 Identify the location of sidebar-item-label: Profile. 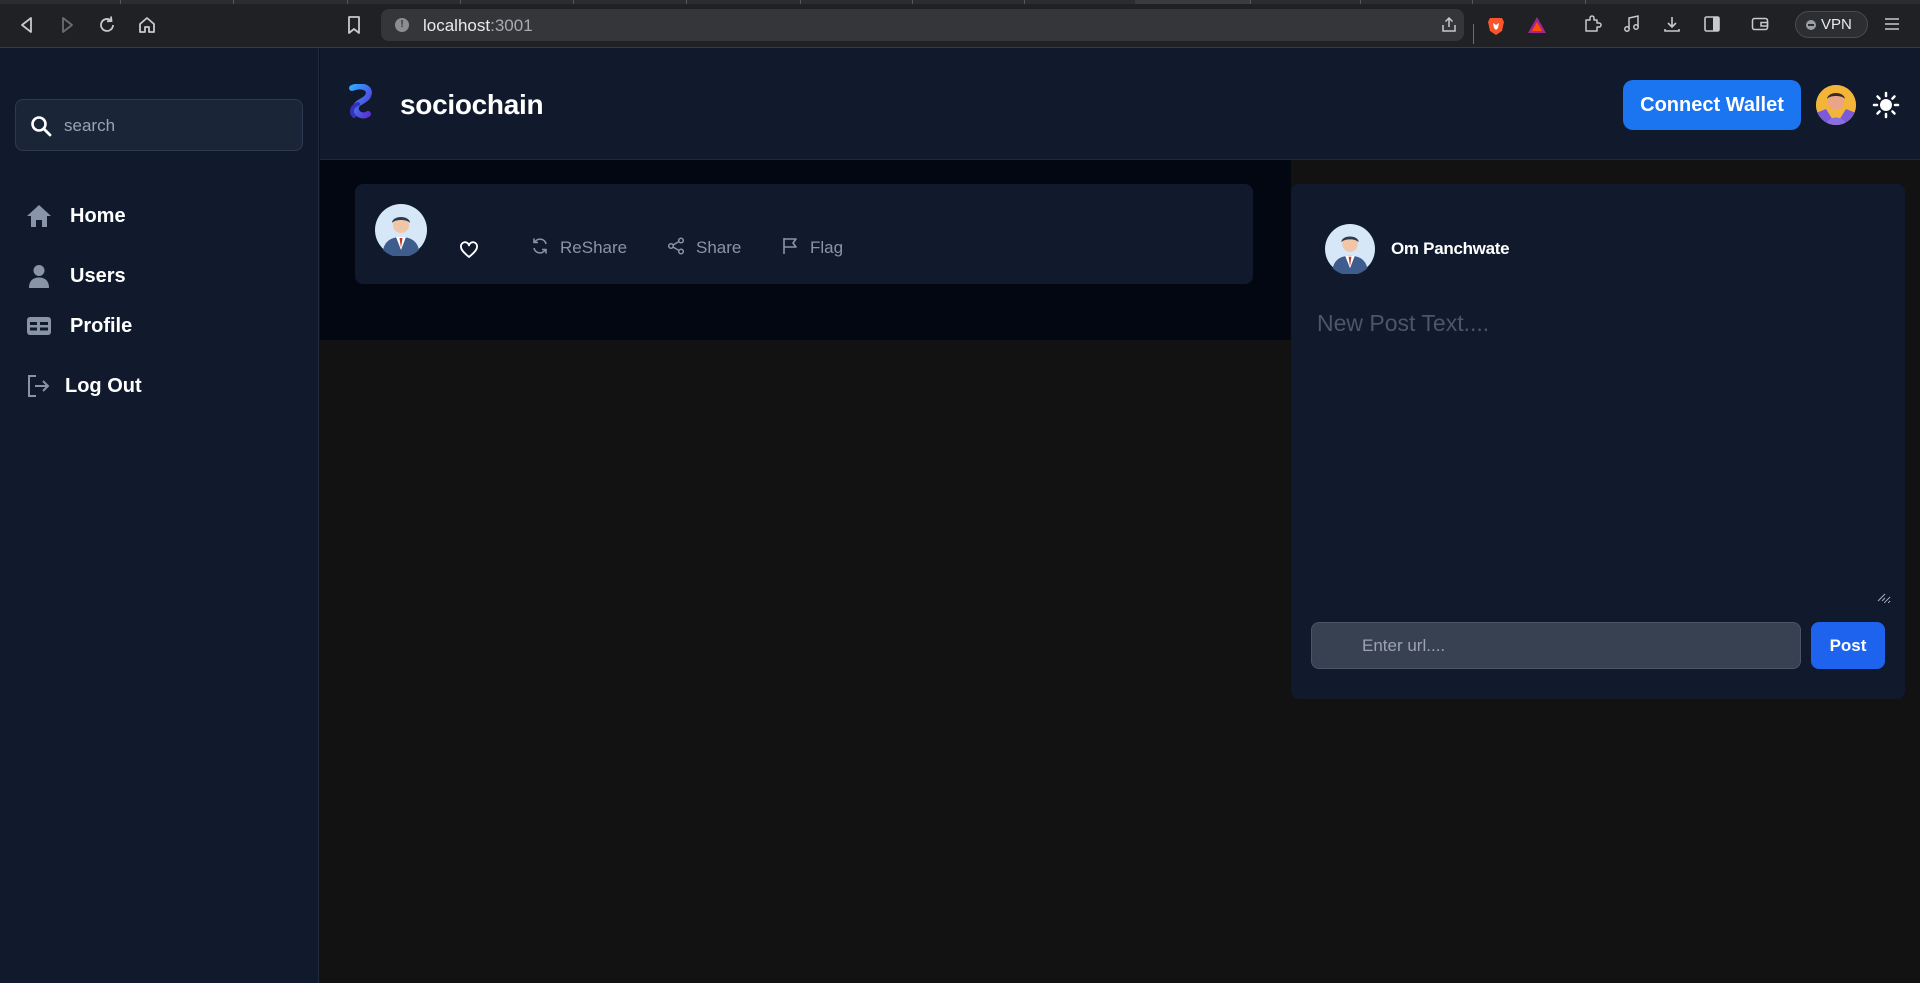
(101, 326).